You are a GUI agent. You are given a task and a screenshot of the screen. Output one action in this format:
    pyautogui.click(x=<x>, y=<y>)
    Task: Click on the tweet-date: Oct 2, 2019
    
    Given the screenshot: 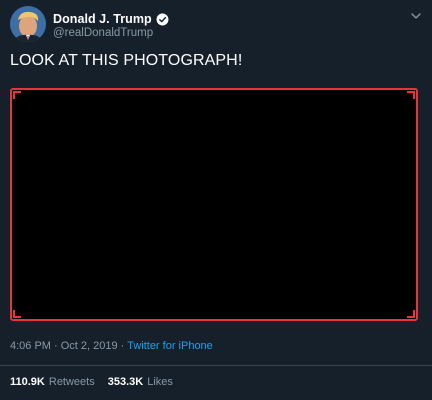 What is the action you would take?
    pyautogui.click(x=89, y=346)
    